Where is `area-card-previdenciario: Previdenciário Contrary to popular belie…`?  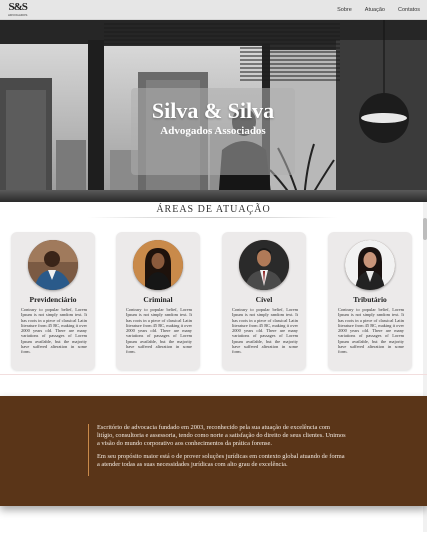 area-card-previdenciario: Previdenciário Contrary to popular belie… is located at coordinates (53, 301).